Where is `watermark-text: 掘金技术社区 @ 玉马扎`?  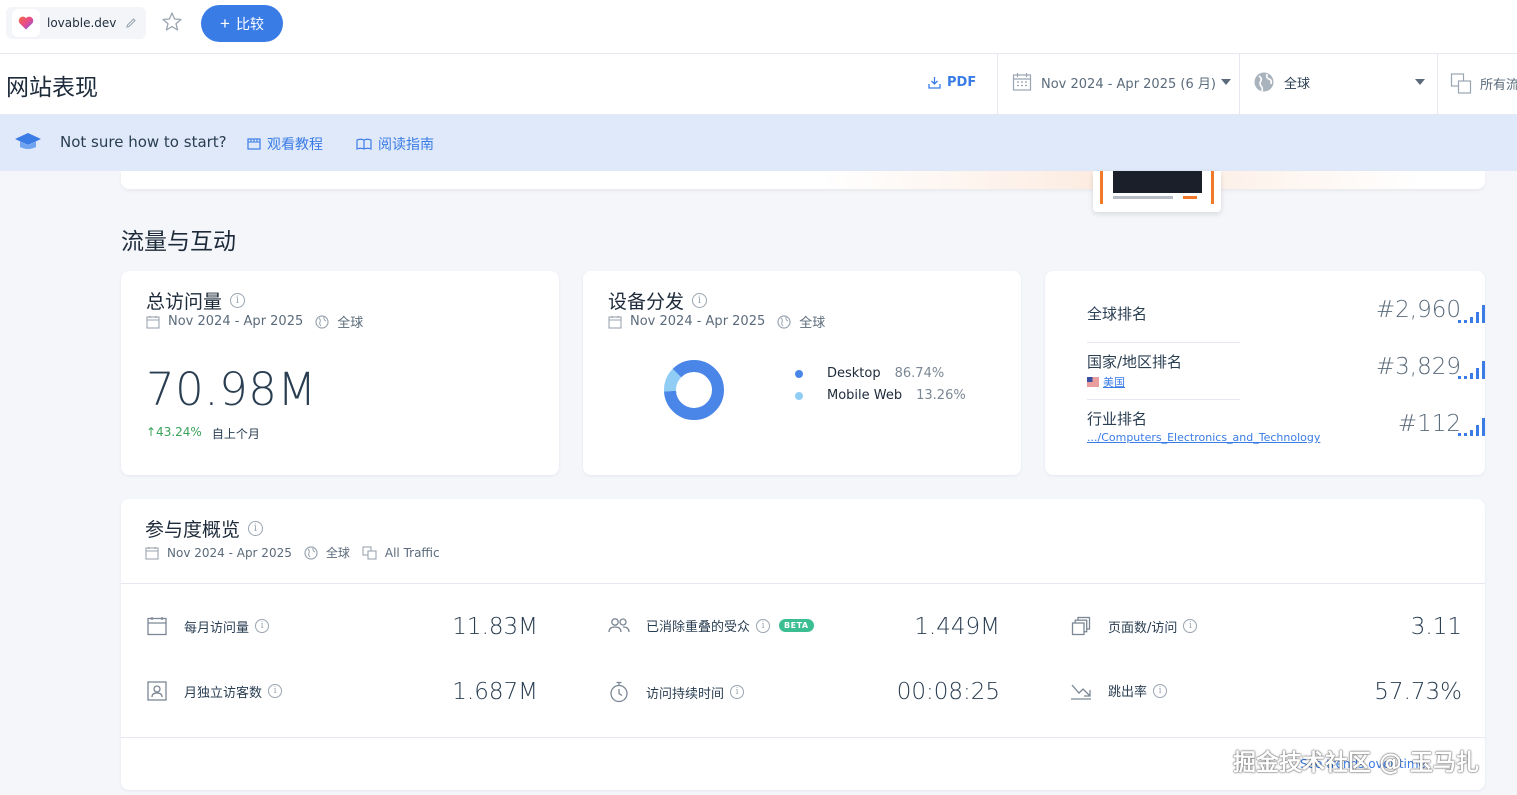 watermark-text: 掘金技术社区 @ 玉马扎 is located at coordinates (1356, 763).